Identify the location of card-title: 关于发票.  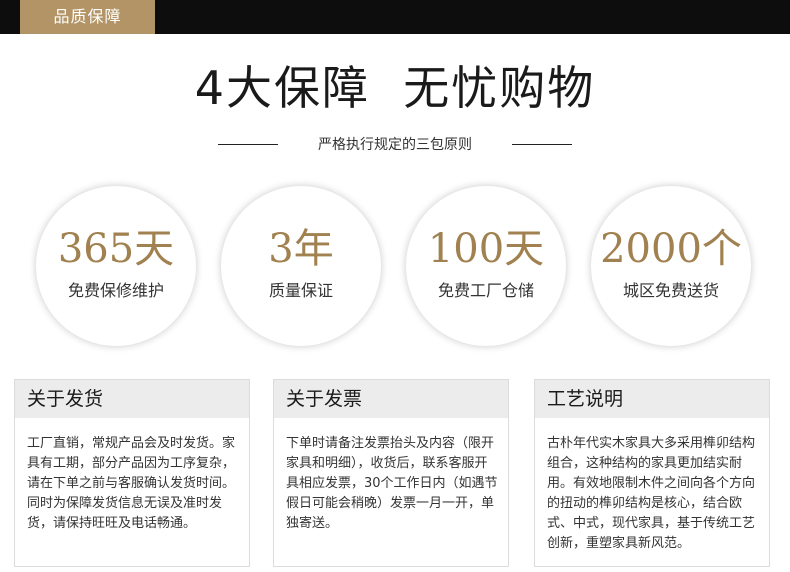
(324, 399).